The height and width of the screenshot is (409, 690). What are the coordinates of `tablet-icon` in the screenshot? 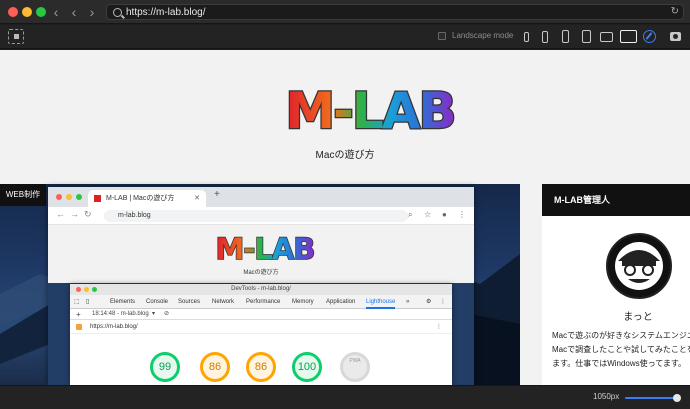 It's located at (586, 36).